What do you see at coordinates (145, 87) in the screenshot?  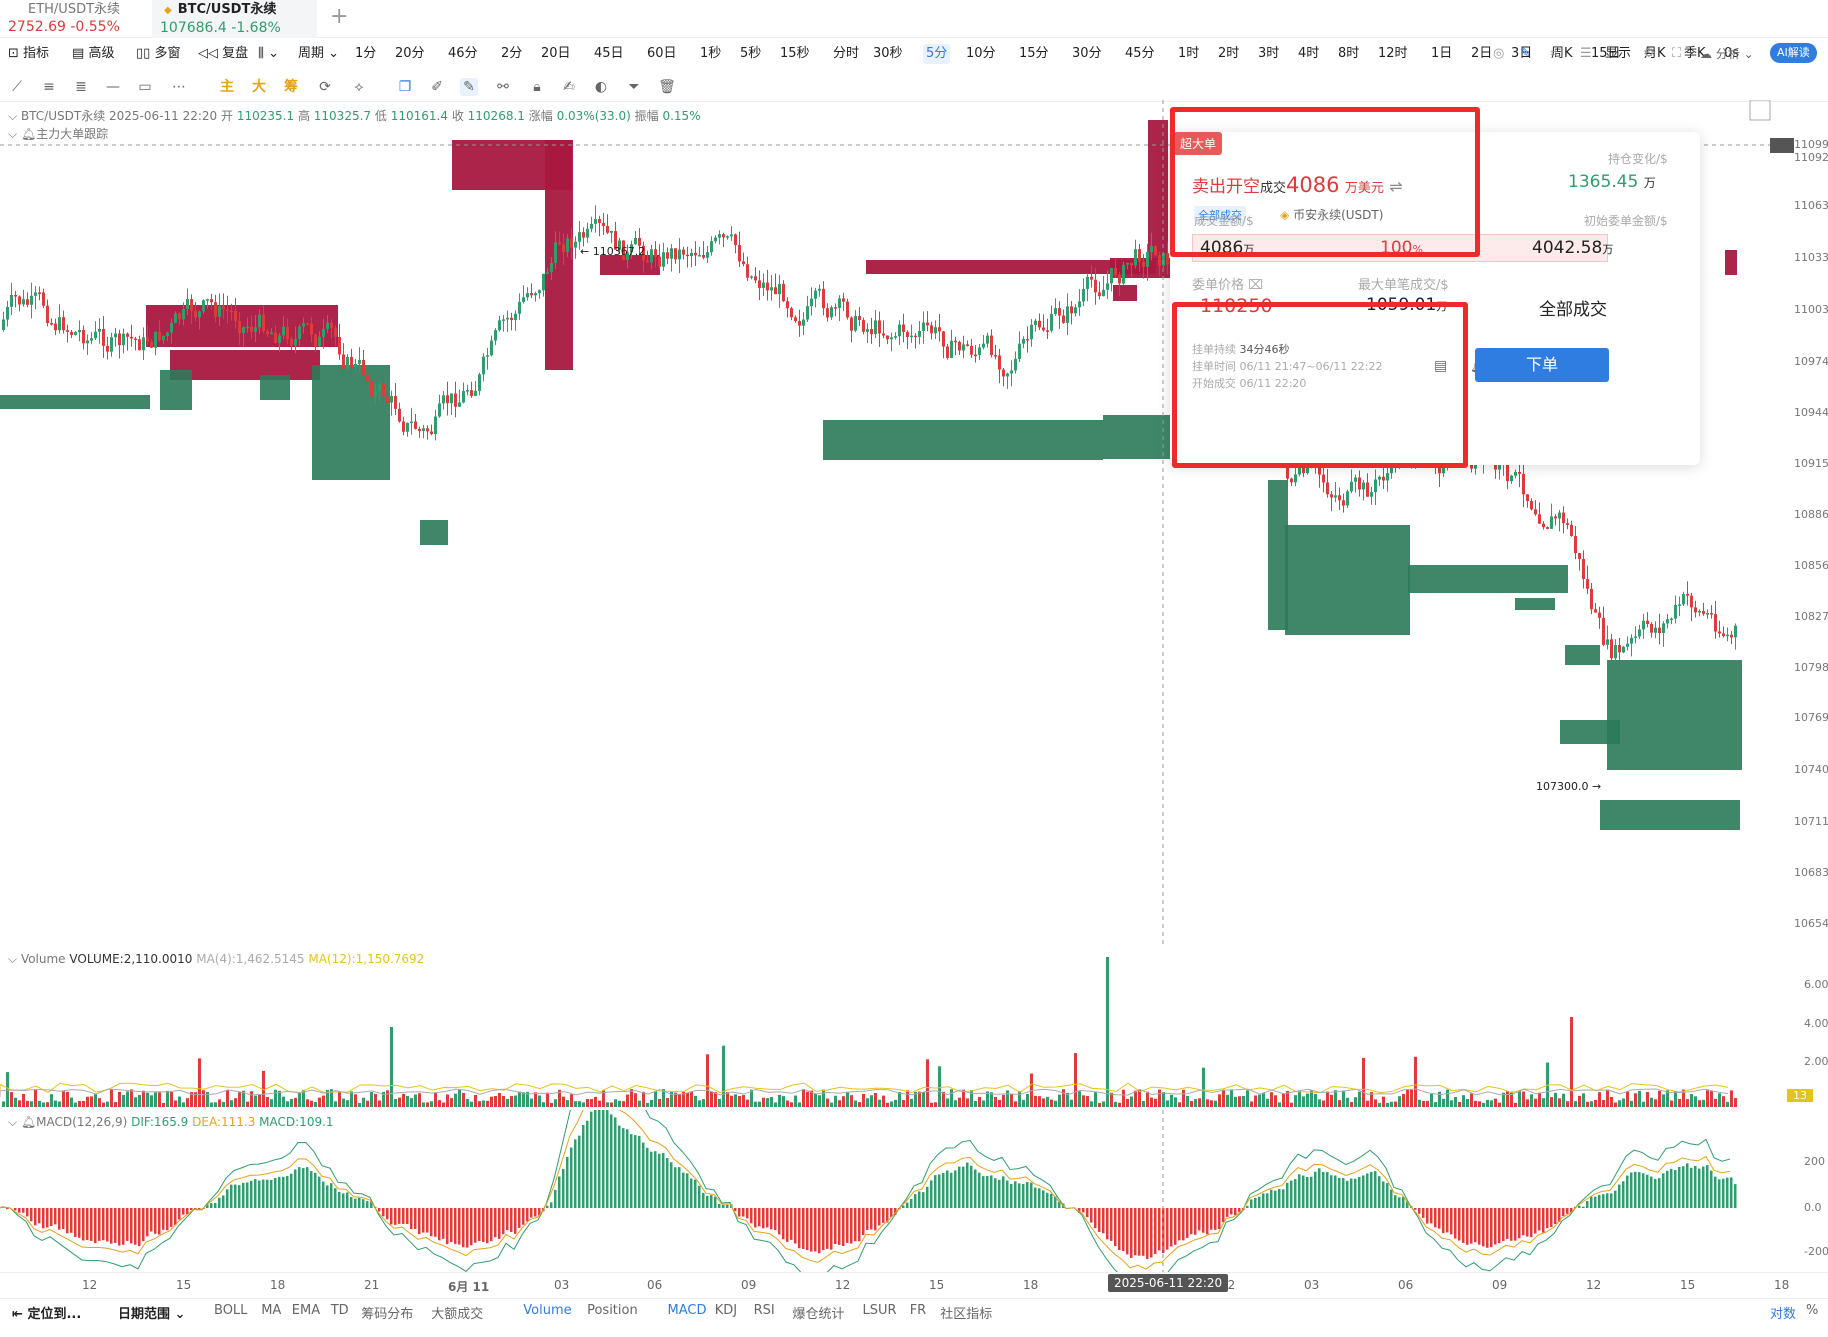 I see `rectangle-tool-icon: ▭` at bounding box center [145, 87].